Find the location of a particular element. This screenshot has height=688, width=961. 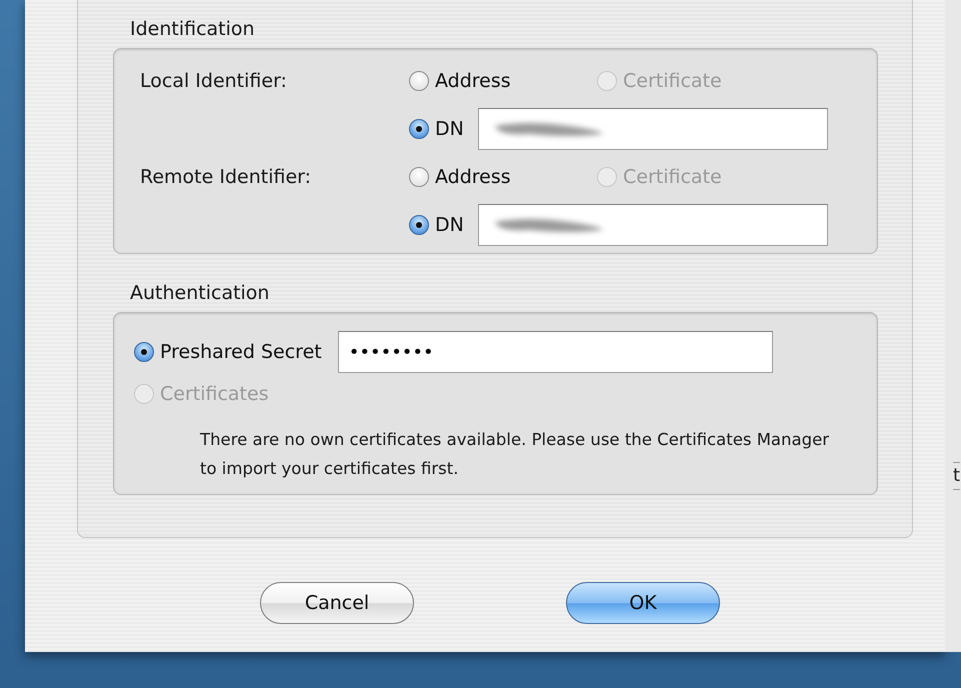

info-text: There are no own certificates available. Please use the Certificates Manager to import your certificates first. is located at coordinates (515, 454).